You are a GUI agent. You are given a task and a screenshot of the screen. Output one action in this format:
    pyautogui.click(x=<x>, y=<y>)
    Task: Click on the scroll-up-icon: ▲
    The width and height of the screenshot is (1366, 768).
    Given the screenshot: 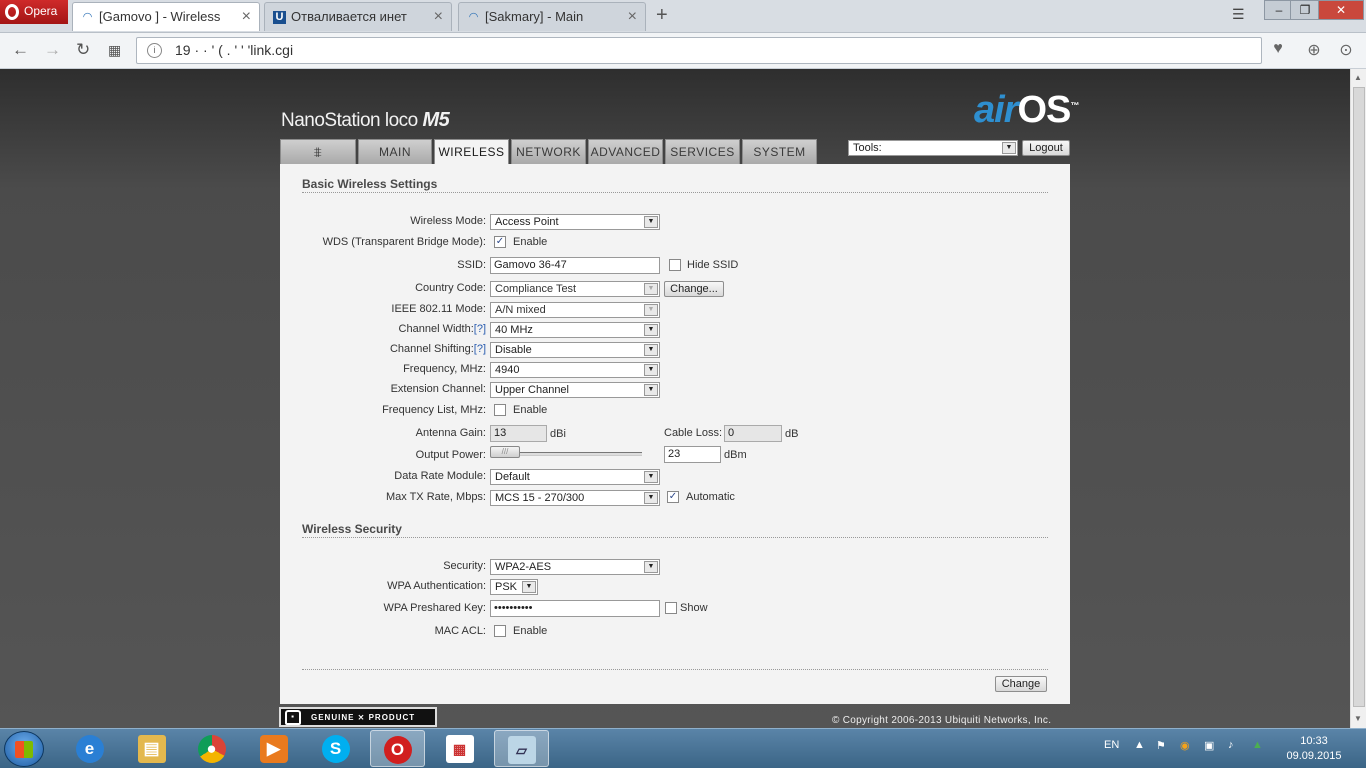 What is the action you would take?
    pyautogui.click(x=1358, y=77)
    